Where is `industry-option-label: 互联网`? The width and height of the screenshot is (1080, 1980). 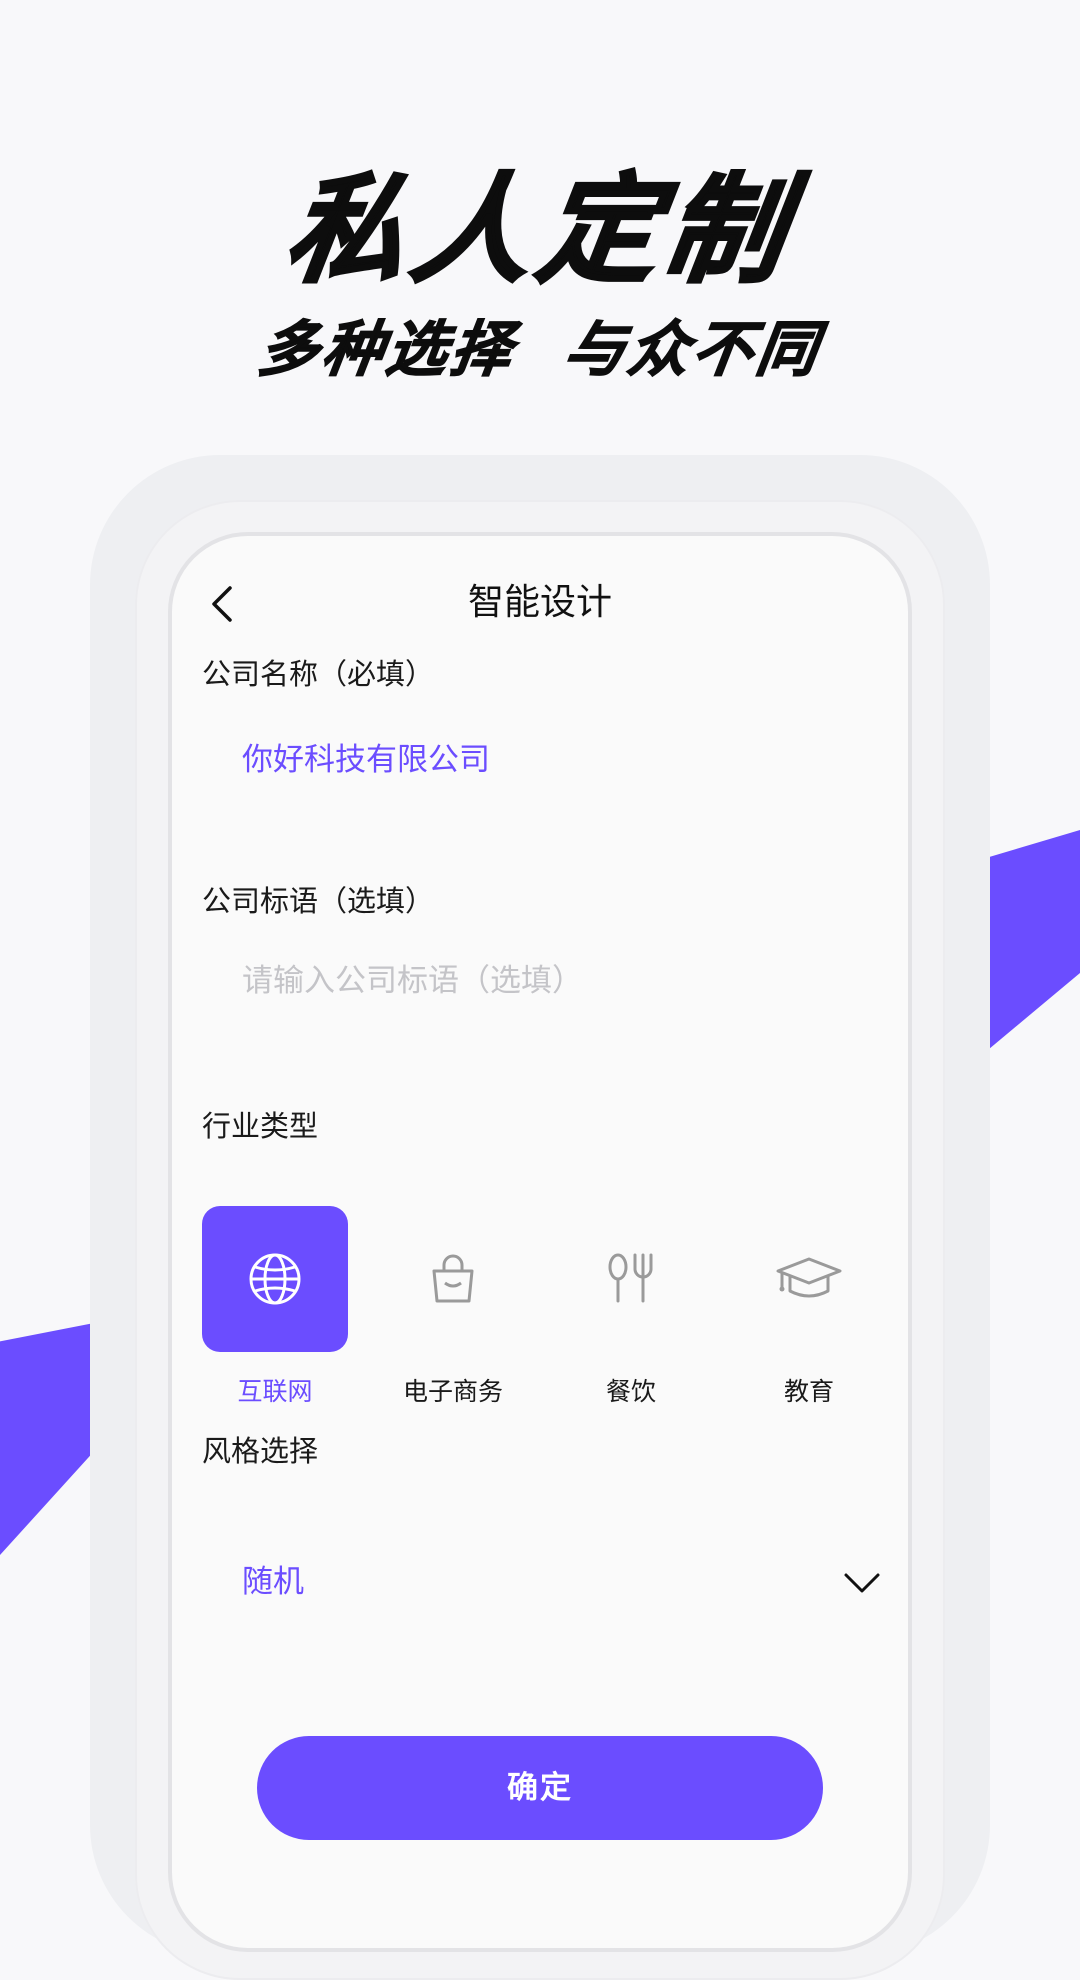 industry-option-label: 互联网 is located at coordinates (275, 1391).